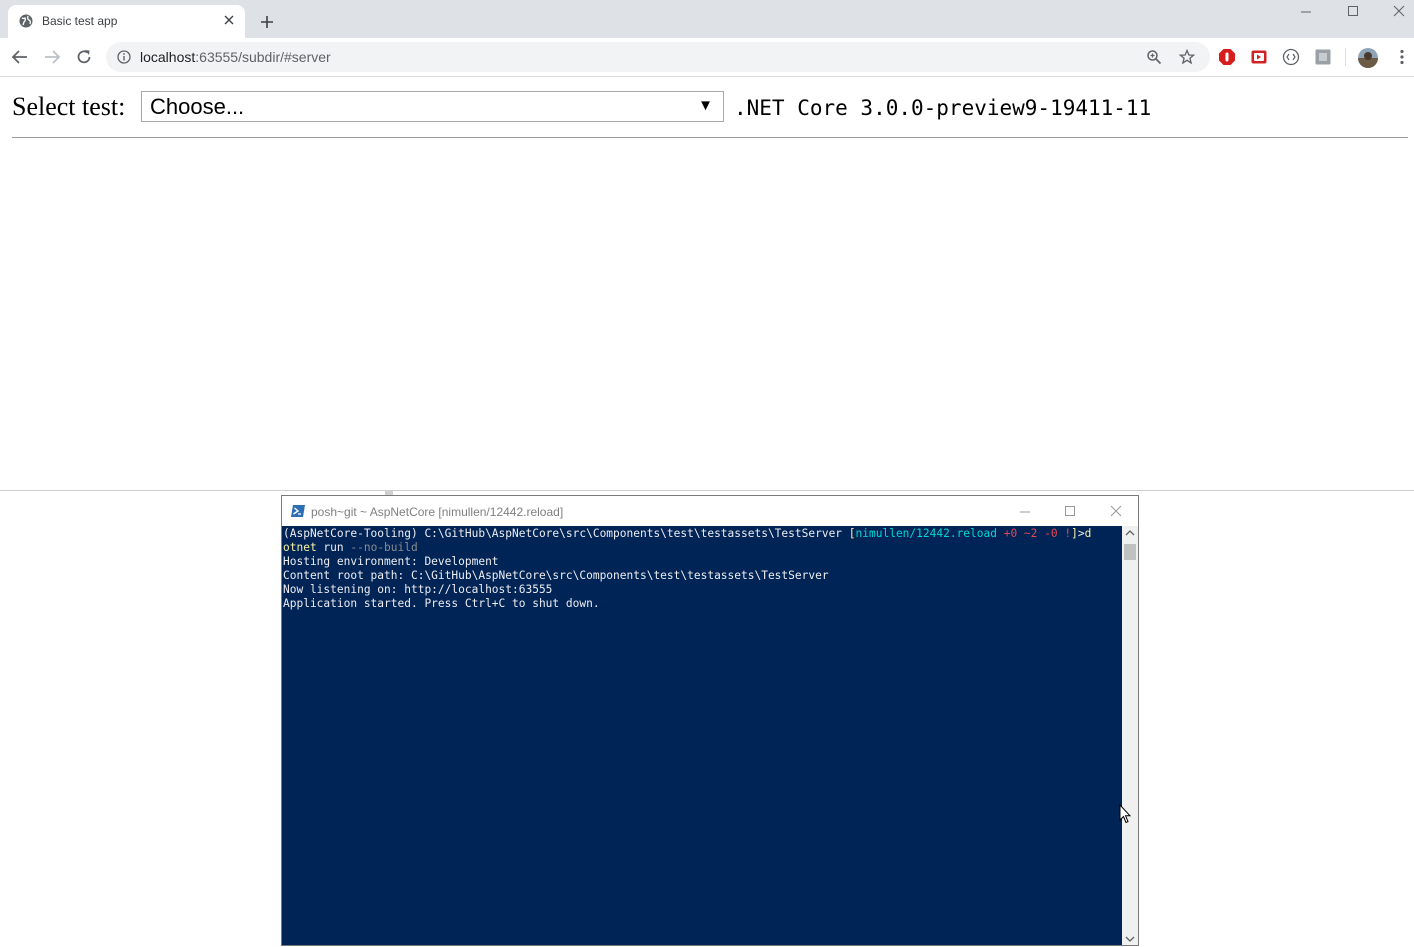 This screenshot has width=1414, height=947. I want to click on close-icon, so click(229, 20).